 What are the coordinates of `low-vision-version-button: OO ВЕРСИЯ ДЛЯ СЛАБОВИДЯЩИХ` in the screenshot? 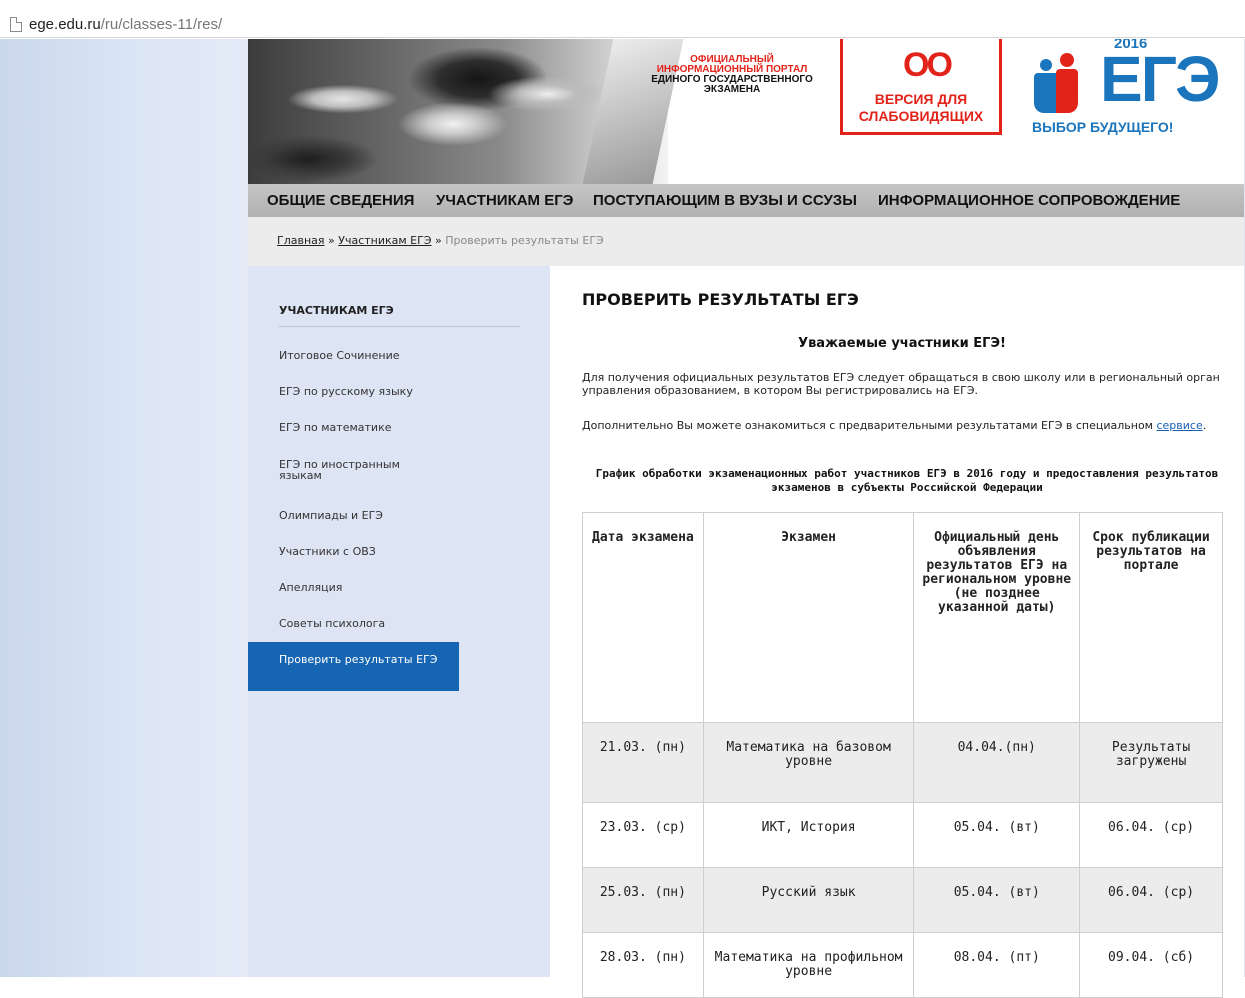 It's located at (921, 87).